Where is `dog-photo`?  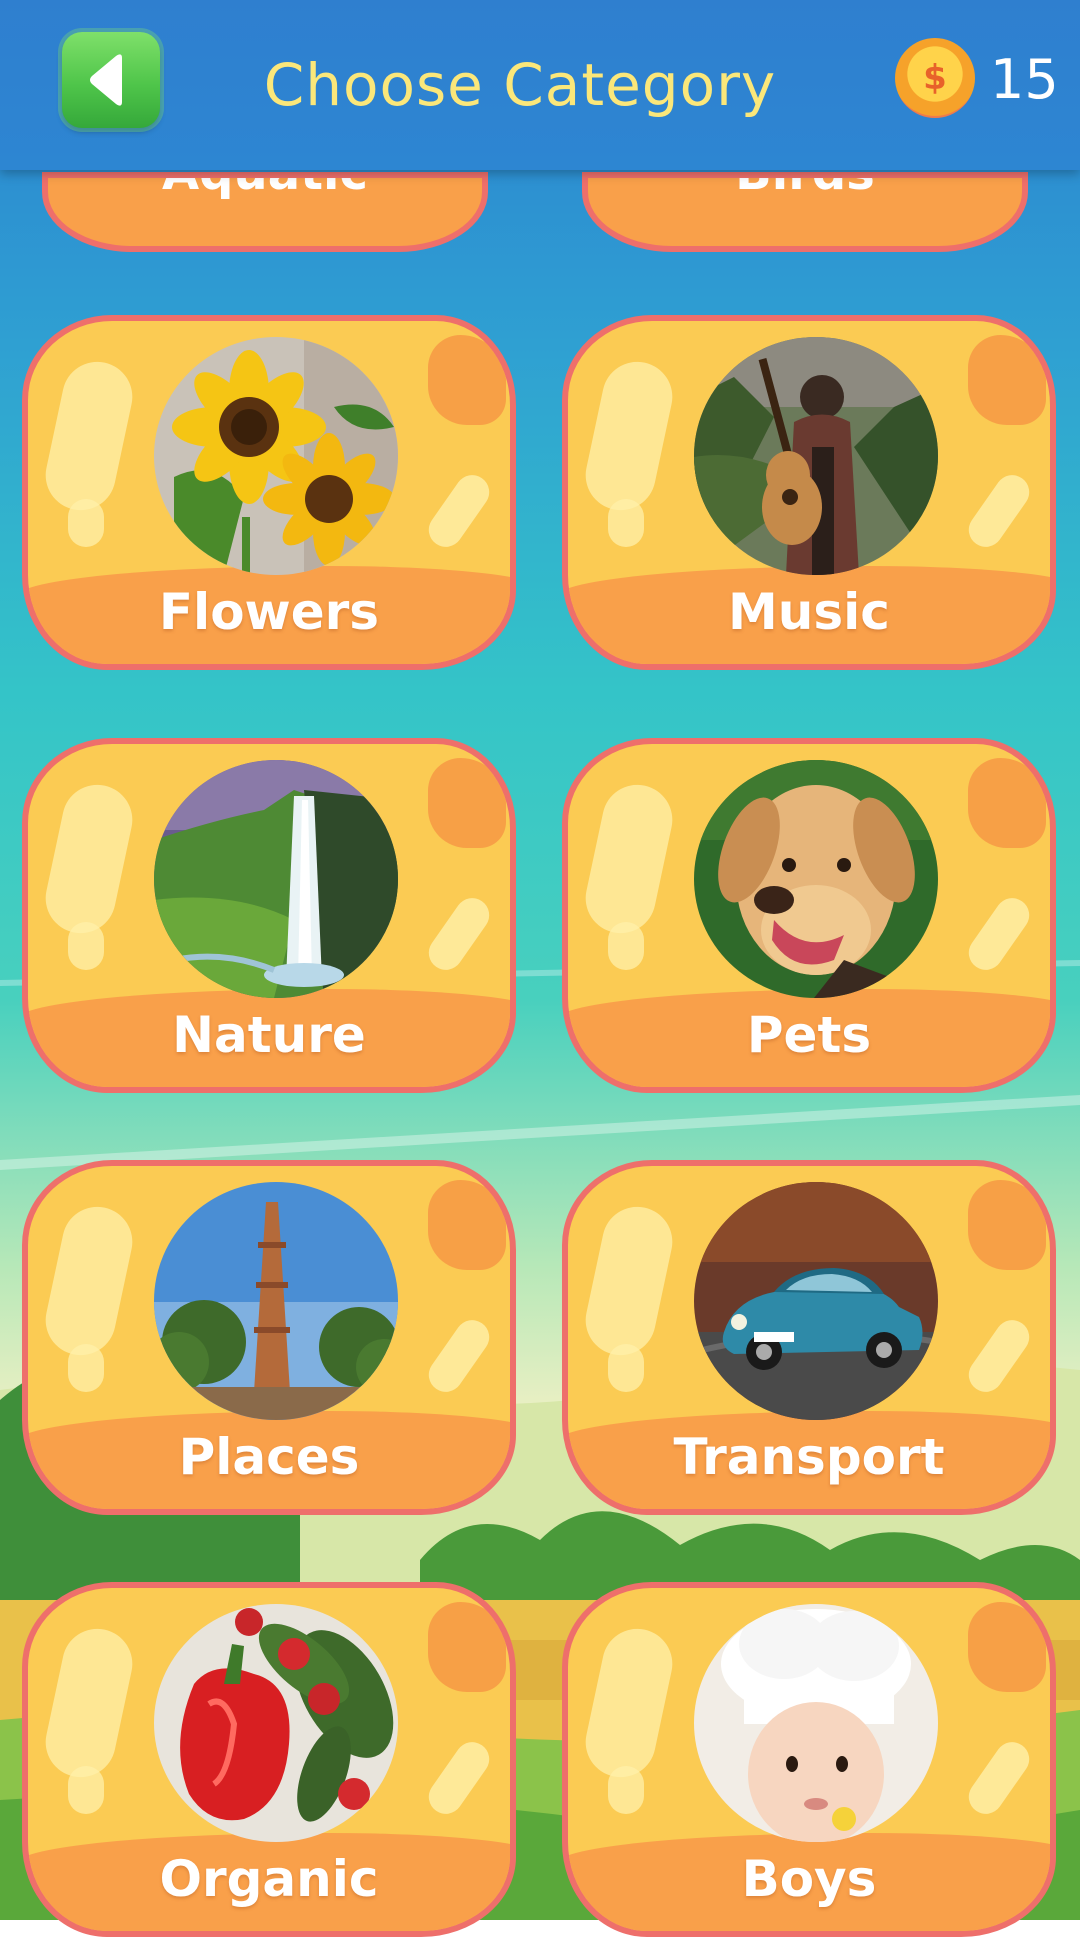 dog-photo is located at coordinates (816, 879).